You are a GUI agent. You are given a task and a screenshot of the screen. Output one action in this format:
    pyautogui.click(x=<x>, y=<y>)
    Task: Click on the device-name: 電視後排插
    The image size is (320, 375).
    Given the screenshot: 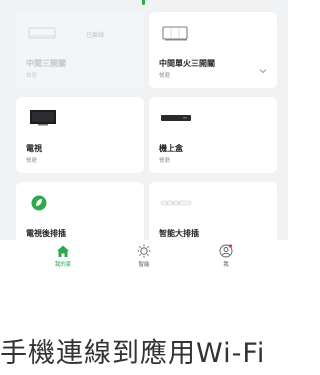 What is the action you would take?
    pyautogui.click(x=46, y=233)
    